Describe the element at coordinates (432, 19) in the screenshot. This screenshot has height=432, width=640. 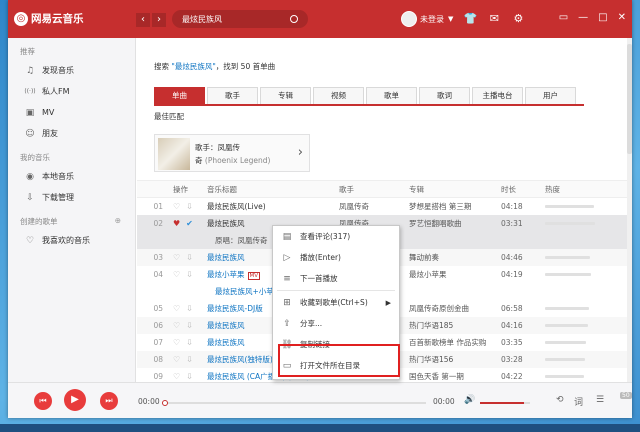
I see `login-link: 未登录` at that location.